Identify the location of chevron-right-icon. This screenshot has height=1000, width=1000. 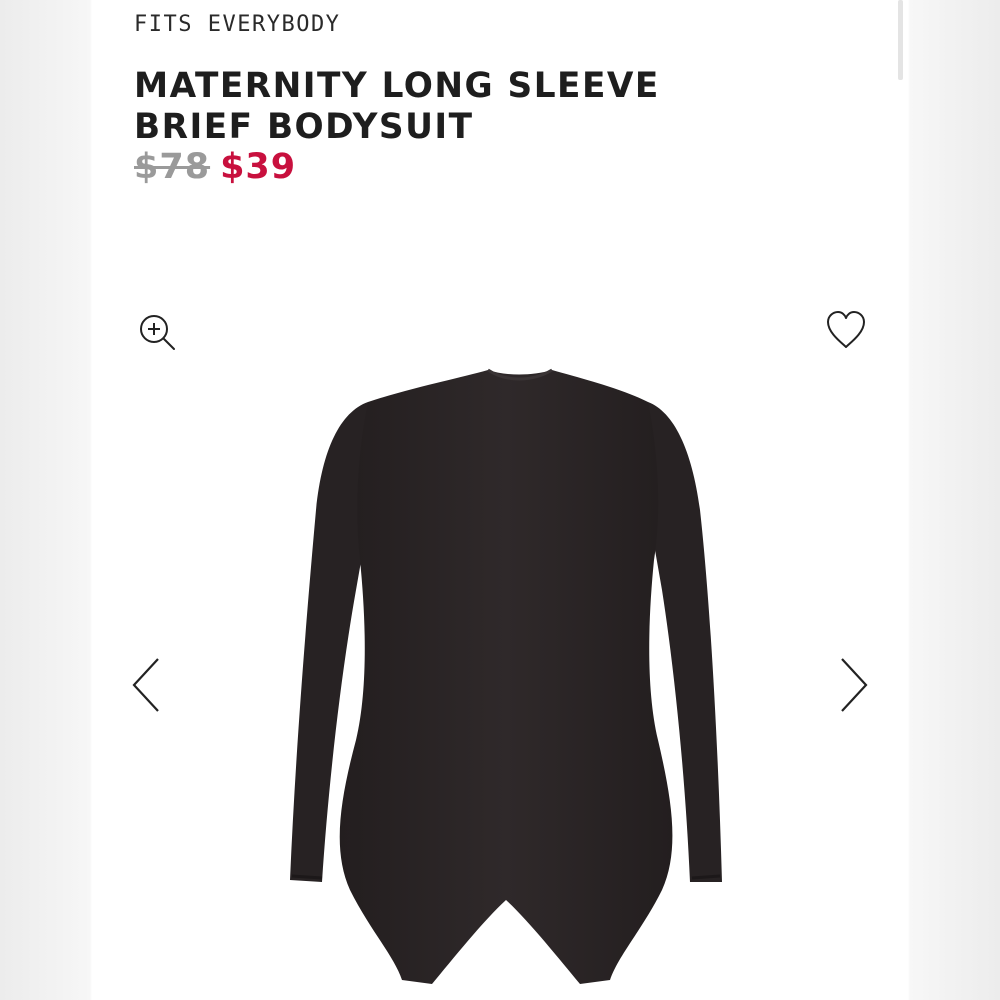
(854, 685).